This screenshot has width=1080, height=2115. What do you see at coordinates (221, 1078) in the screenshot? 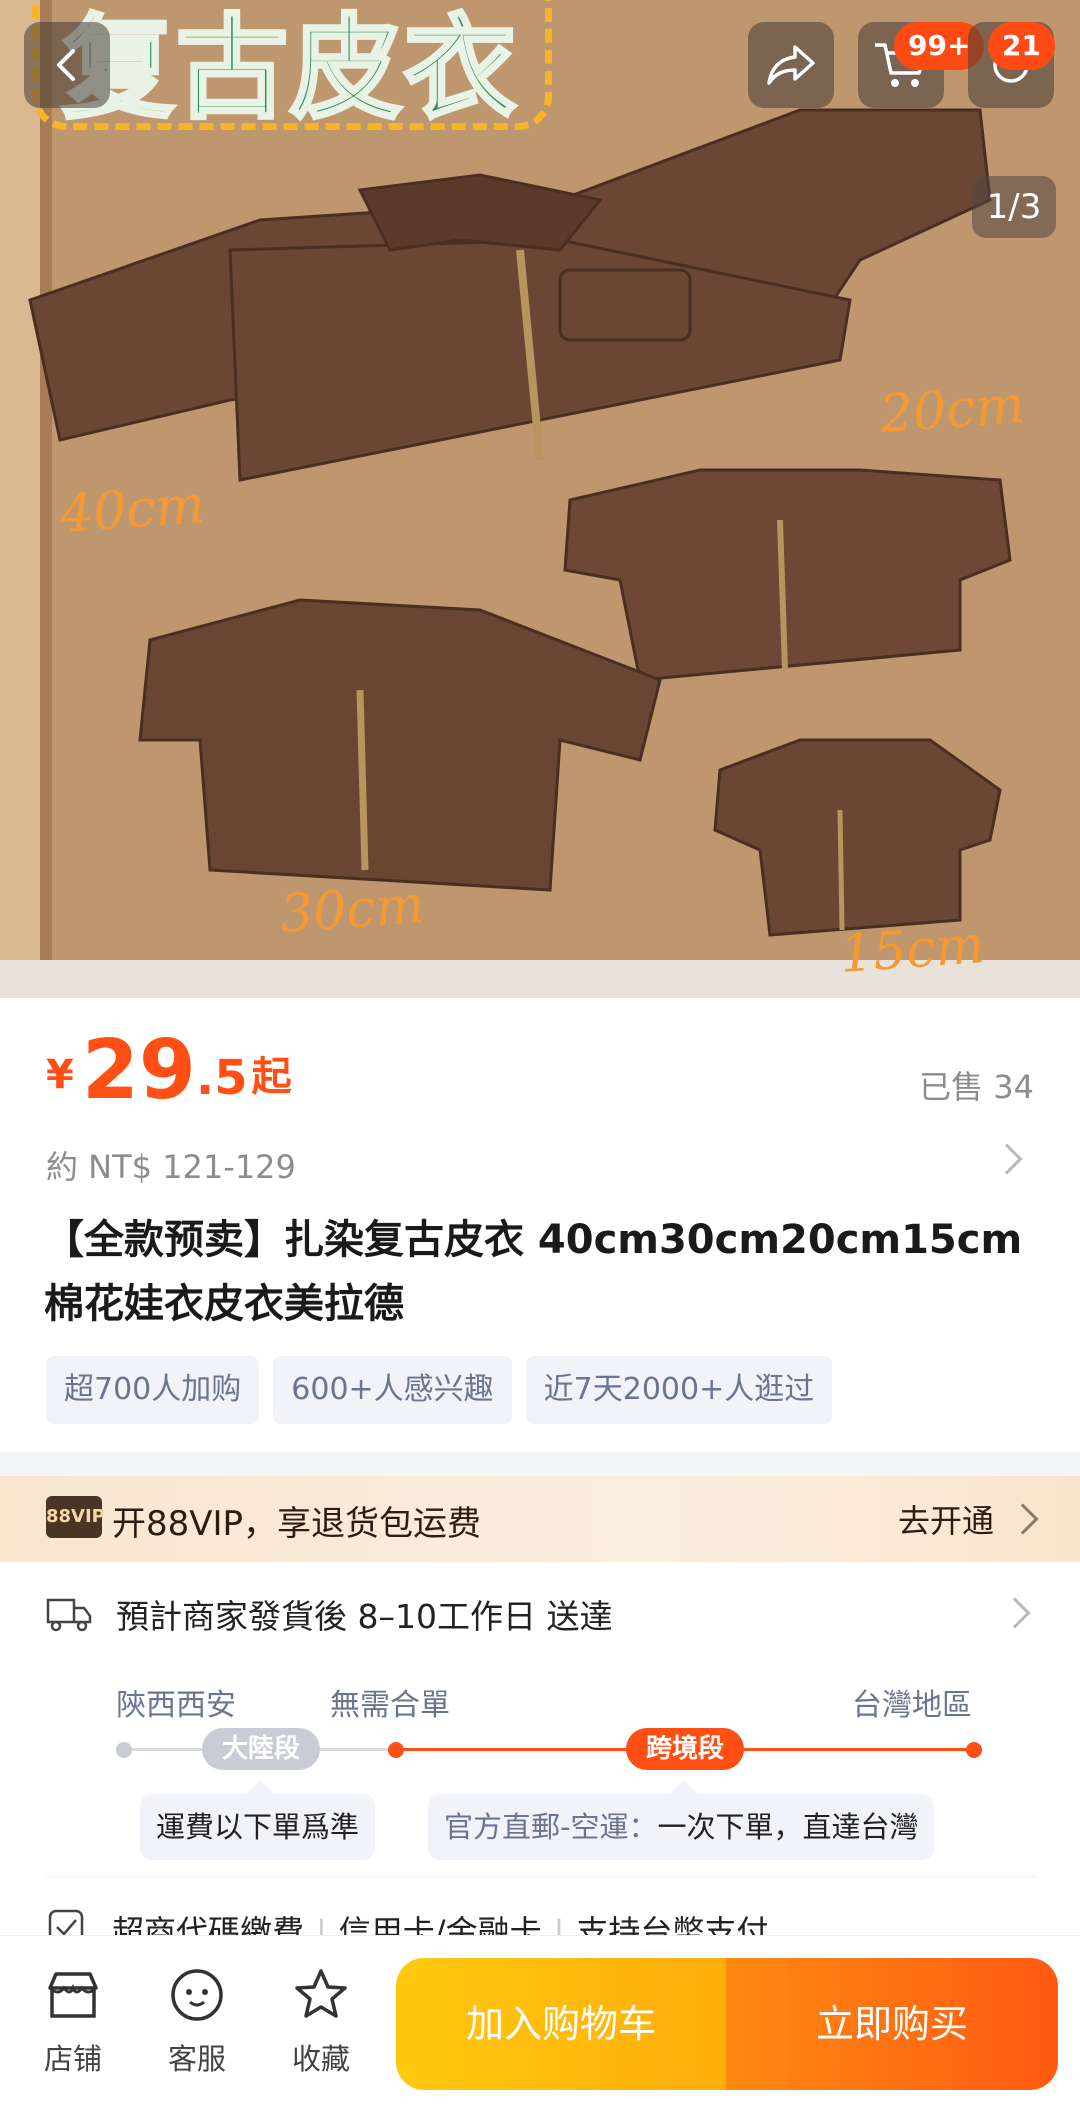
I see `price-decimal: .5` at bounding box center [221, 1078].